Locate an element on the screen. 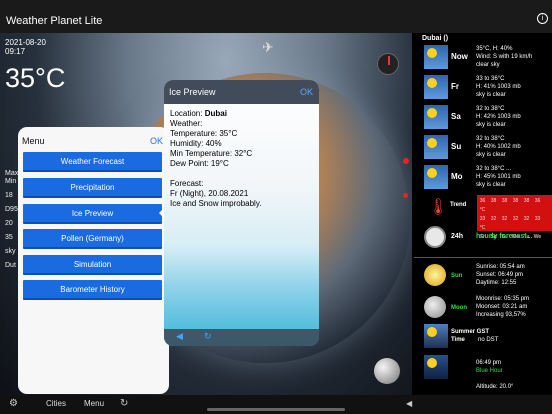 This screenshot has width=552, height=414. sun-label: Sun is located at coordinates (457, 276).